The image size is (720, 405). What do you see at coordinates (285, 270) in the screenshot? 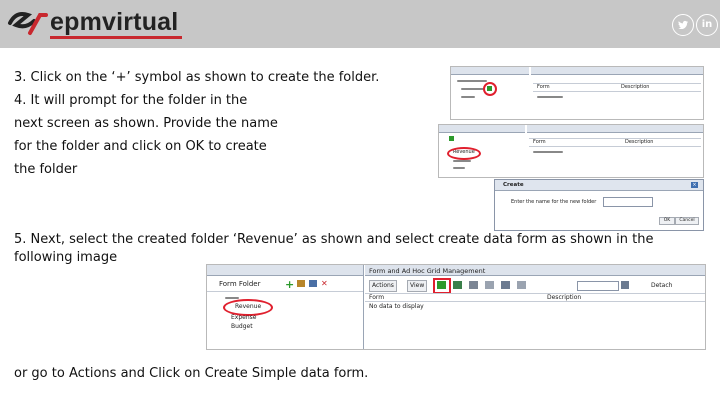
I see `left-titlebar` at bounding box center [285, 270].